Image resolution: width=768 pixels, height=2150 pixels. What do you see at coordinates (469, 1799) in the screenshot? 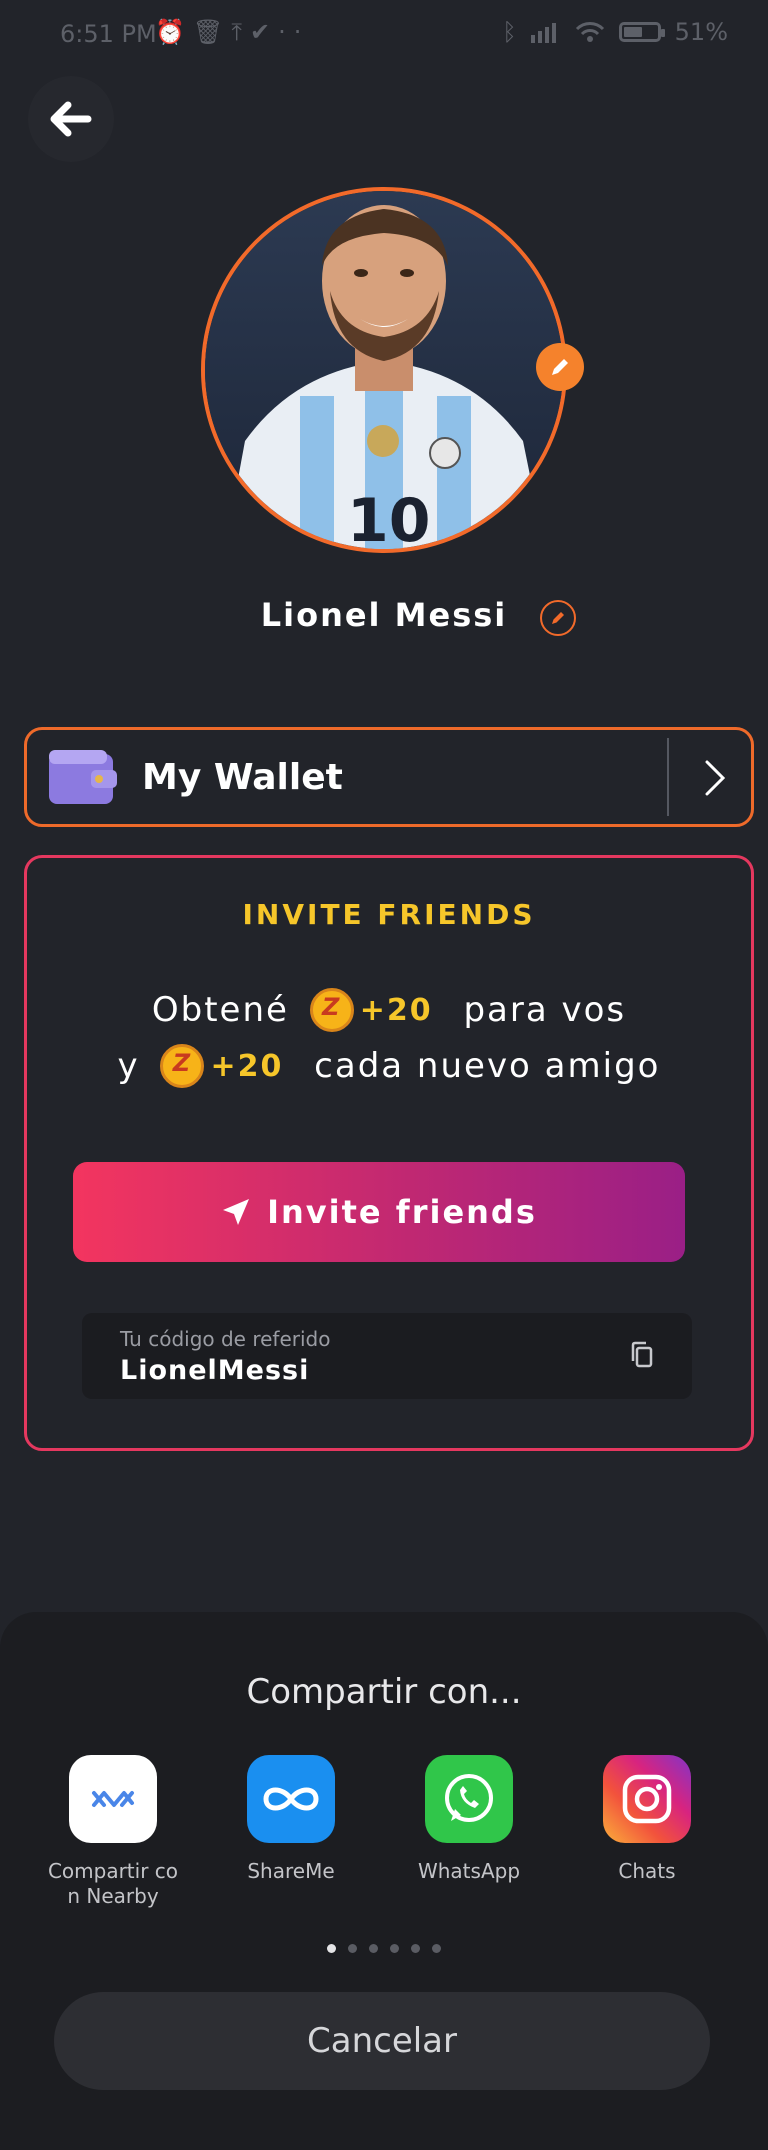
I see `whatsapp-icon` at bounding box center [469, 1799].